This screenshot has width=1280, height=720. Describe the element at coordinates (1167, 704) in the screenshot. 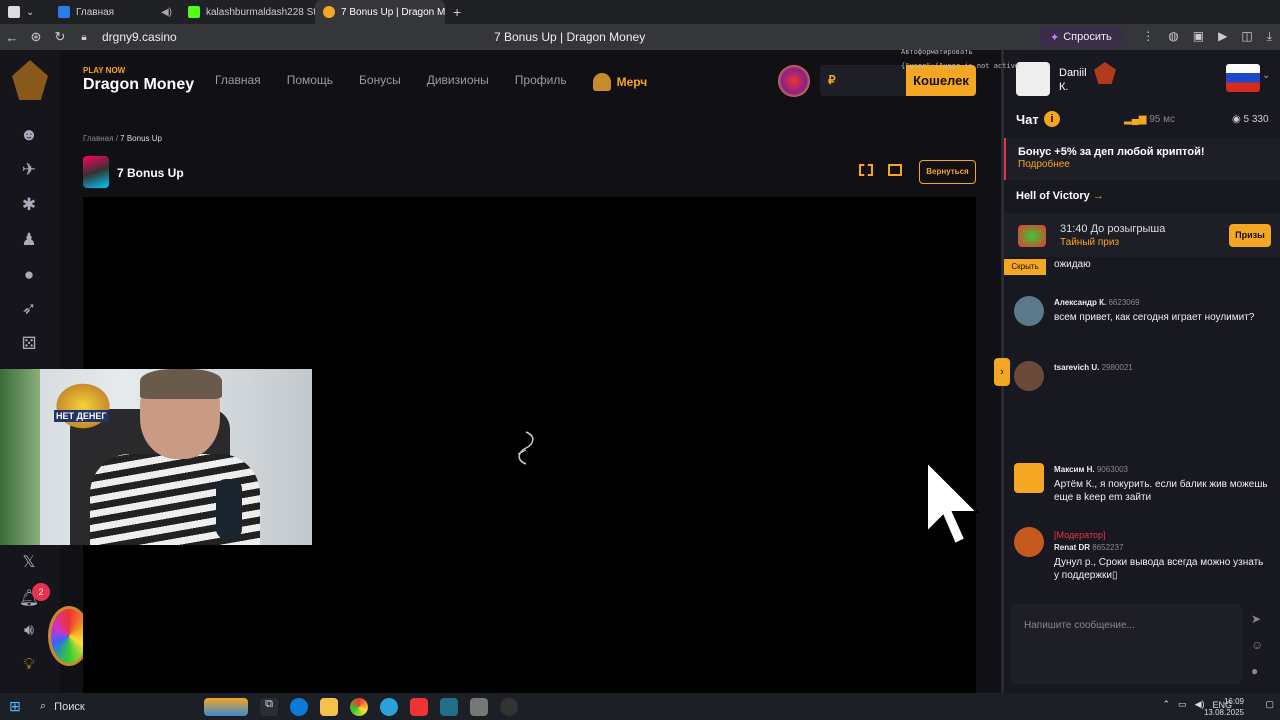

I see `chevron-up-icon: ⌃` at that location.